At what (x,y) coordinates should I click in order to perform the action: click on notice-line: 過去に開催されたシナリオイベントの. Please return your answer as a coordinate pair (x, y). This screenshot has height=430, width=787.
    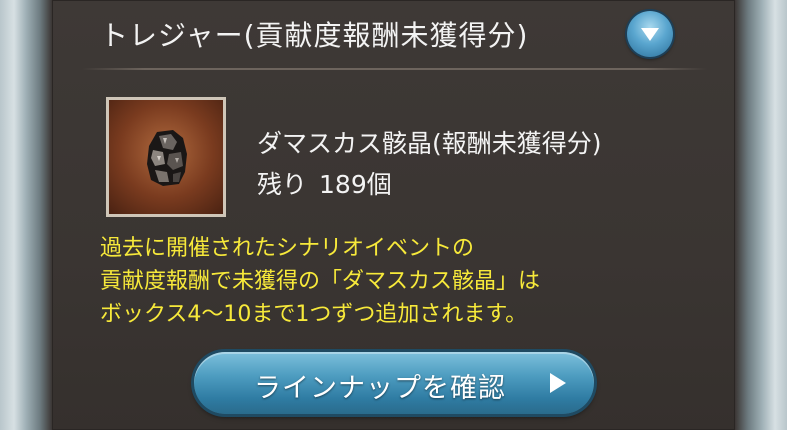
    Looking at the image, I should click on (287, 248).